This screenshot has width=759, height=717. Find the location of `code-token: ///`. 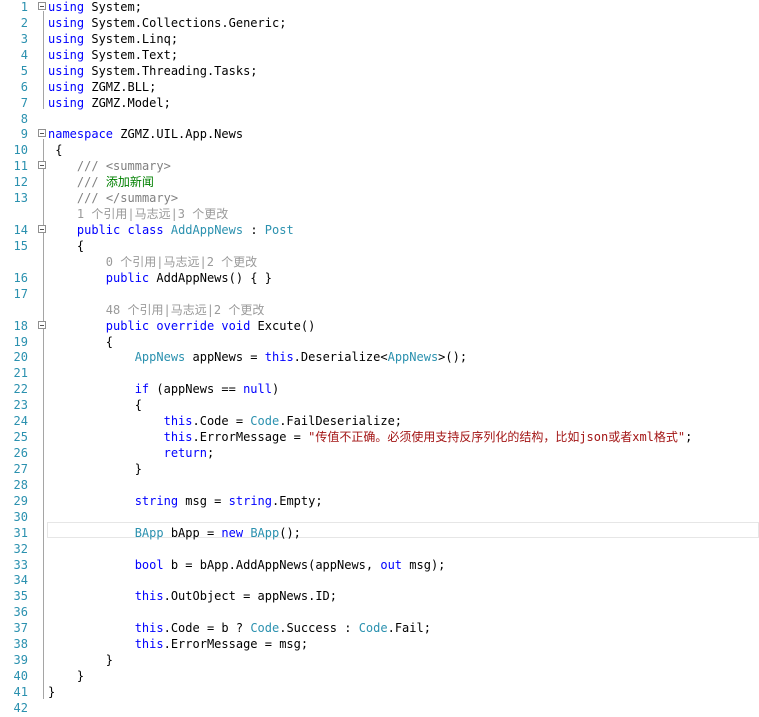

code-token: /// is located at coordinates (87, 182).